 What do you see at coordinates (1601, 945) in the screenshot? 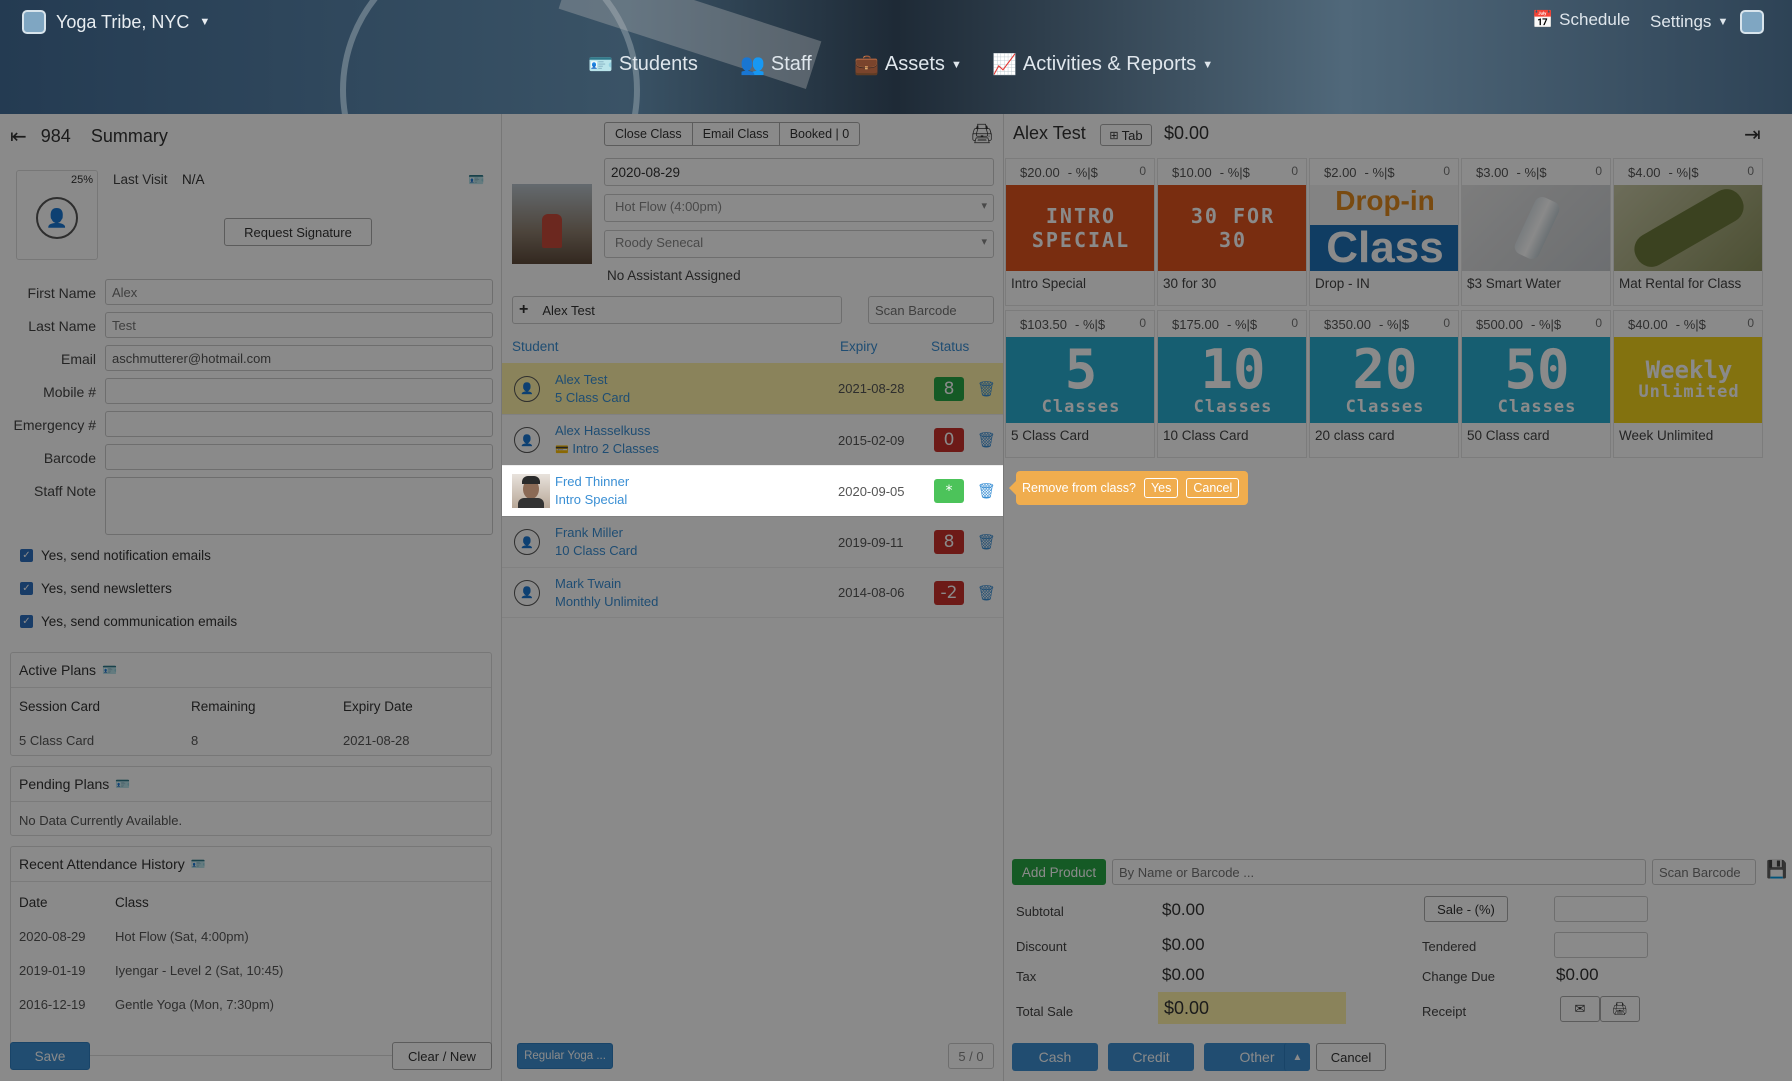
I see `tendered-input` at bounding box center [1601, 945].